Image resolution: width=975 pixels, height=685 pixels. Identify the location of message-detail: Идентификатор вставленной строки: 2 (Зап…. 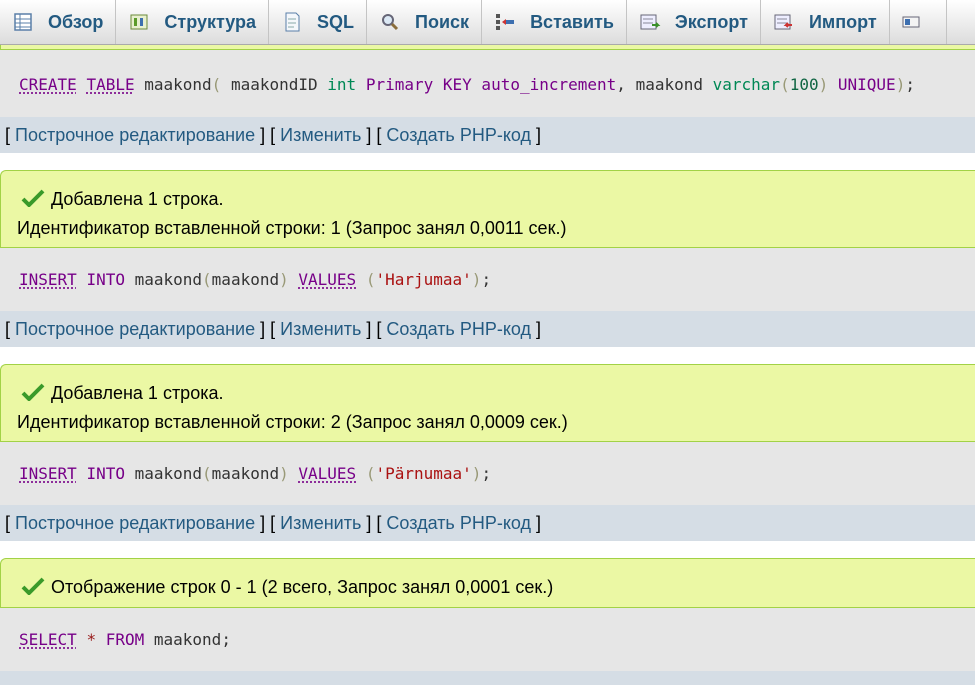
(292, 422).